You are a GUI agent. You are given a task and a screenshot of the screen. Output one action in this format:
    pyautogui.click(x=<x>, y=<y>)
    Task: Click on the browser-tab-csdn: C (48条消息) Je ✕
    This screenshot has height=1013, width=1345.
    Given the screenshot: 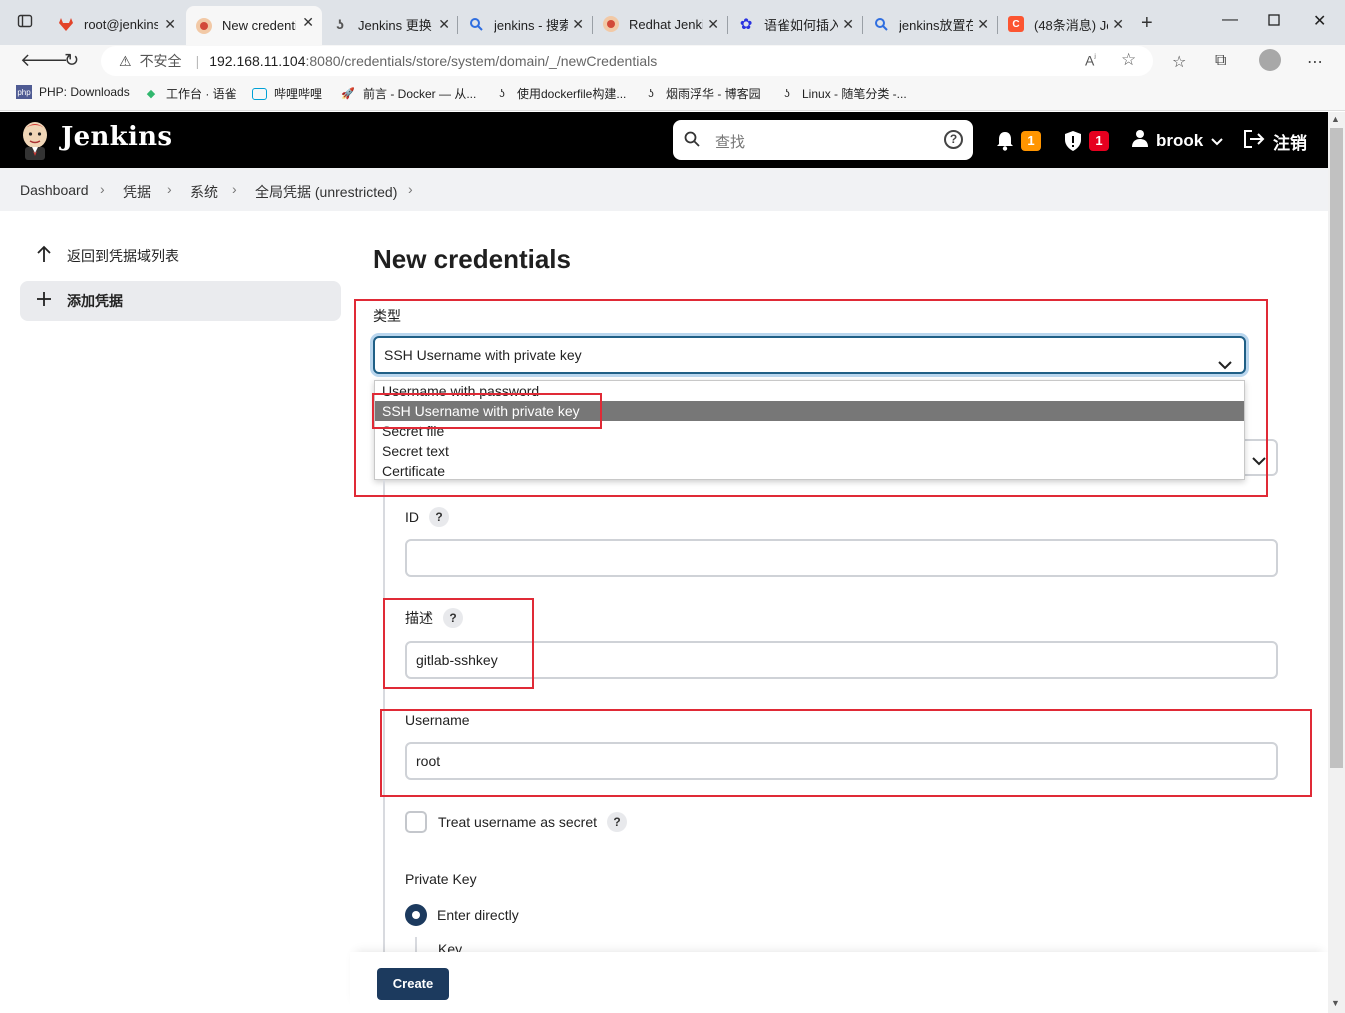 What is the action you would take?
    pyautogui.click(x=1065, y=24)
    